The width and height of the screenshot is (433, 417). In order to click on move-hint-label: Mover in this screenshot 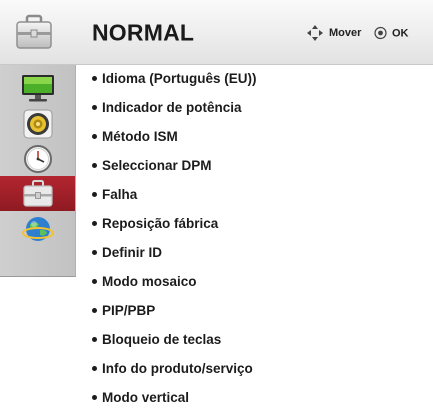, I will do `click(345, 33)`.